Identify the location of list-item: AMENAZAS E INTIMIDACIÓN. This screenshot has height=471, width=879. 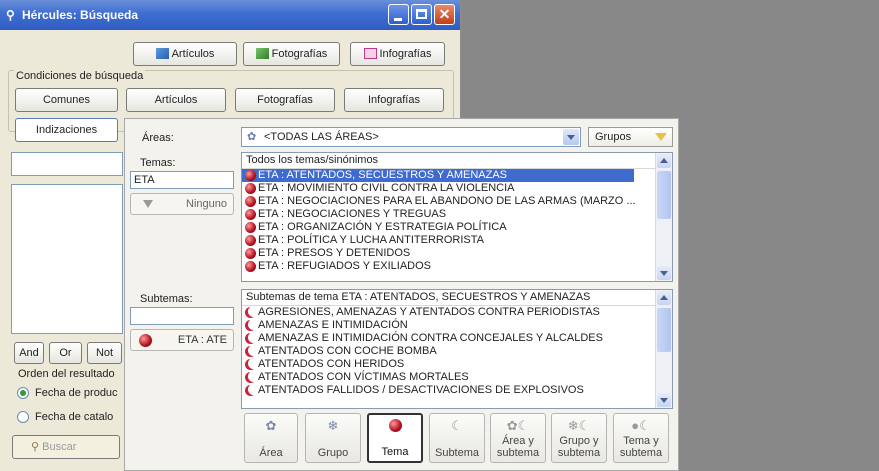
(457, 325).